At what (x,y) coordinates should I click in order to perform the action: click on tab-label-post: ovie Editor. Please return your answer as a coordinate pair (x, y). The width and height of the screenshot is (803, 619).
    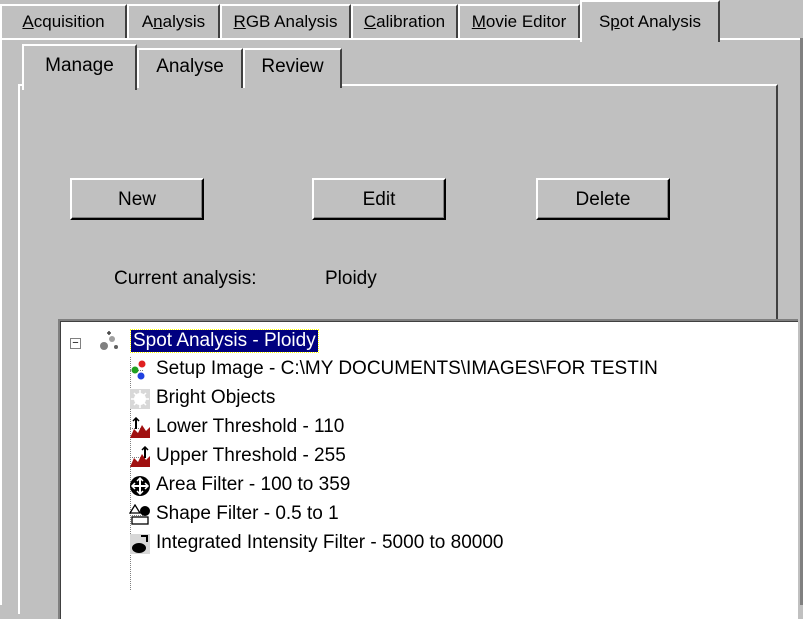
    Looking at the image, I should click on (526, 21).